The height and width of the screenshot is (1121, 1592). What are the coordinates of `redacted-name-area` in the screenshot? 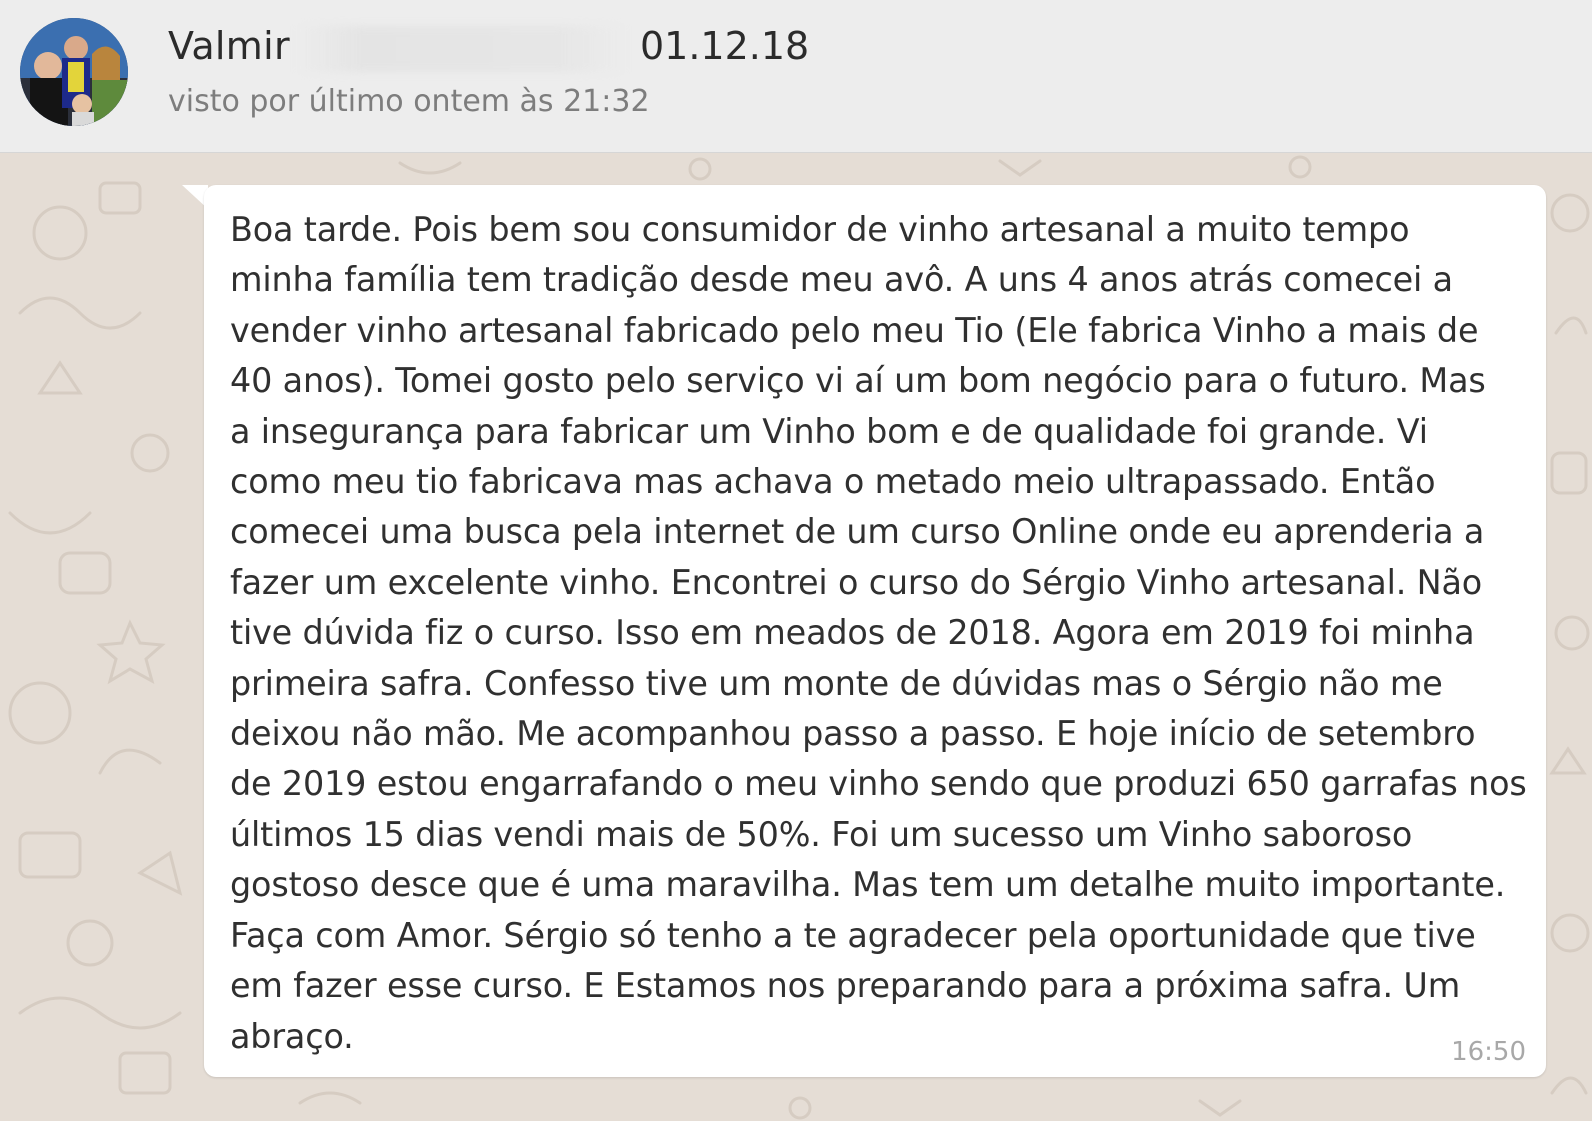 It's located at (461, 49).